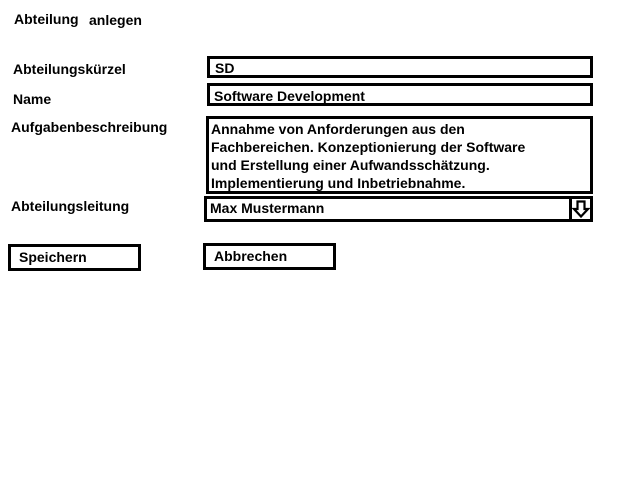 The height and width of the screenshot is (480, 640). Describe the element at coordinates (115, 20) in the screenshot. I see `page-title-word-2: anlegen` at that location.